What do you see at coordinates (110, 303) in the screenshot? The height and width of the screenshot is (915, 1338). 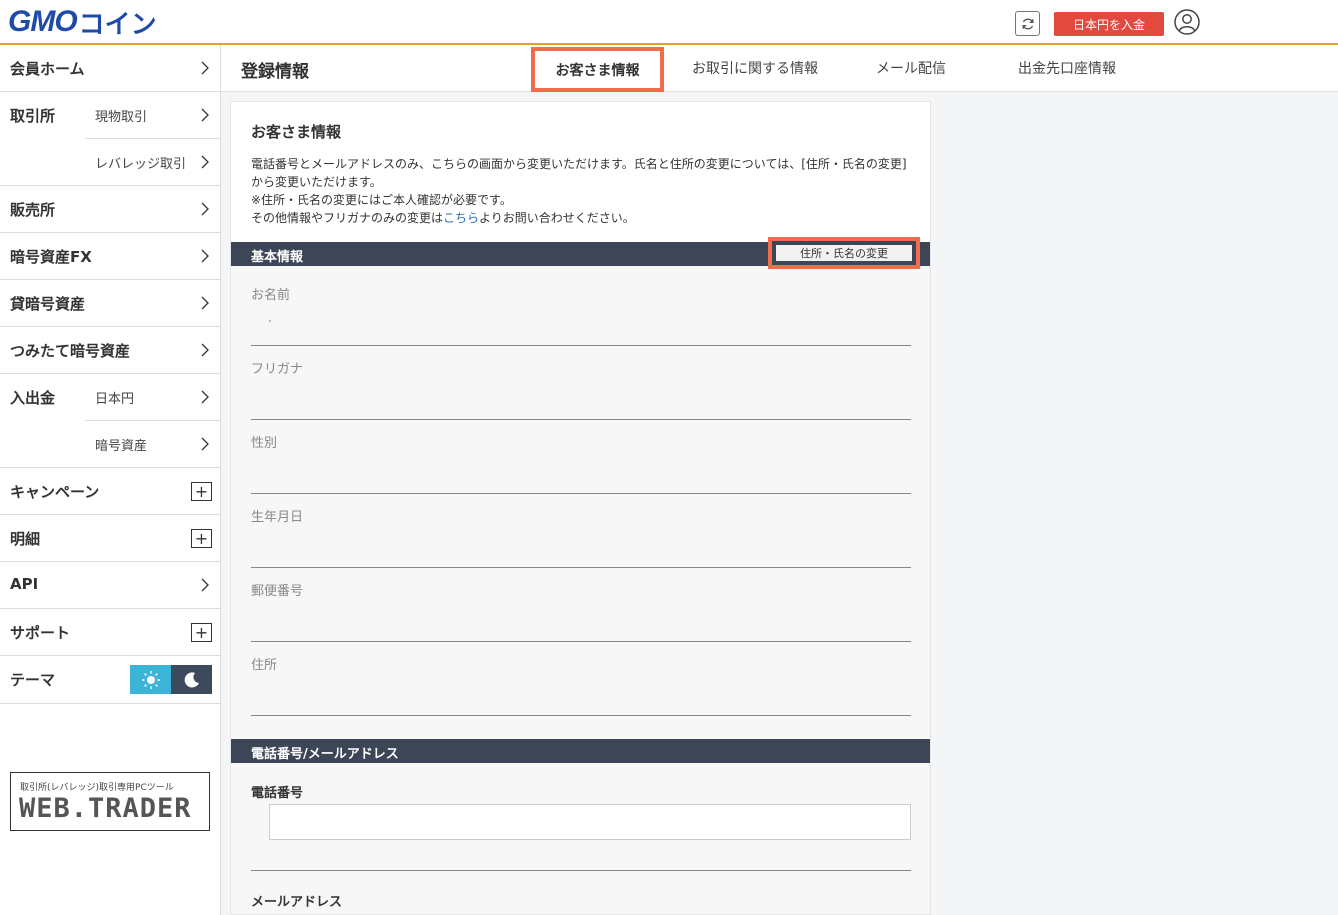 I see `sidebar-item-lending: 貸暗号資産` at bounding box center [110, 303].